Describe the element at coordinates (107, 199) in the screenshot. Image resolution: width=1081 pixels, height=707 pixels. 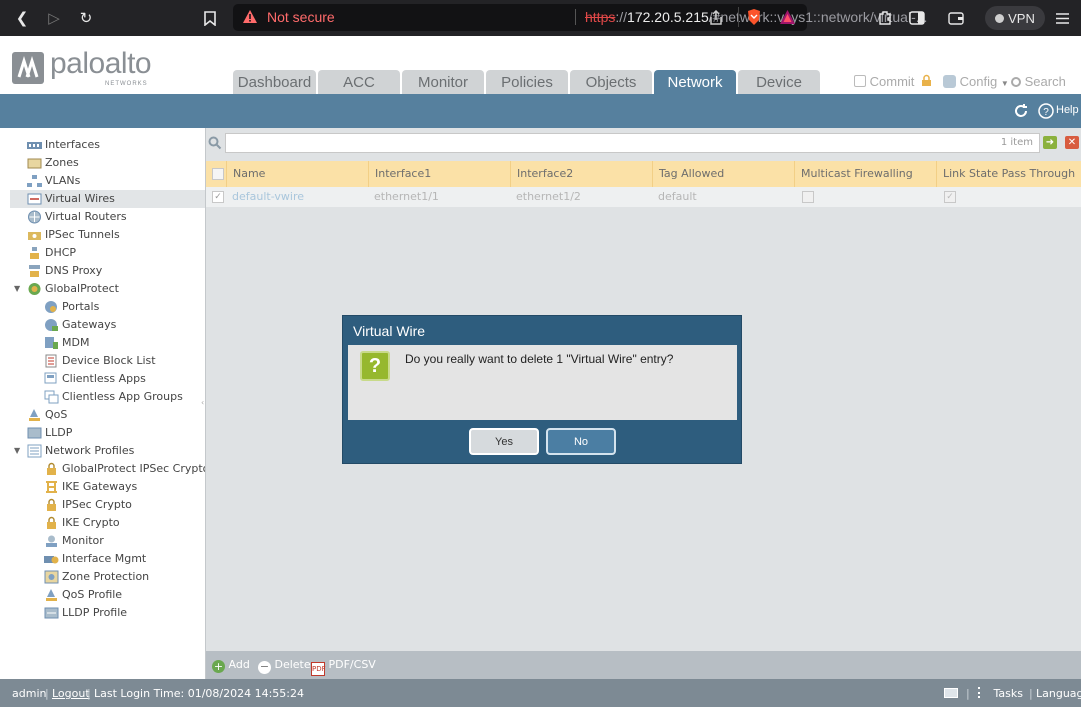
I see `sidebar-item-virtual-wires: Virtual Wires` at that location.